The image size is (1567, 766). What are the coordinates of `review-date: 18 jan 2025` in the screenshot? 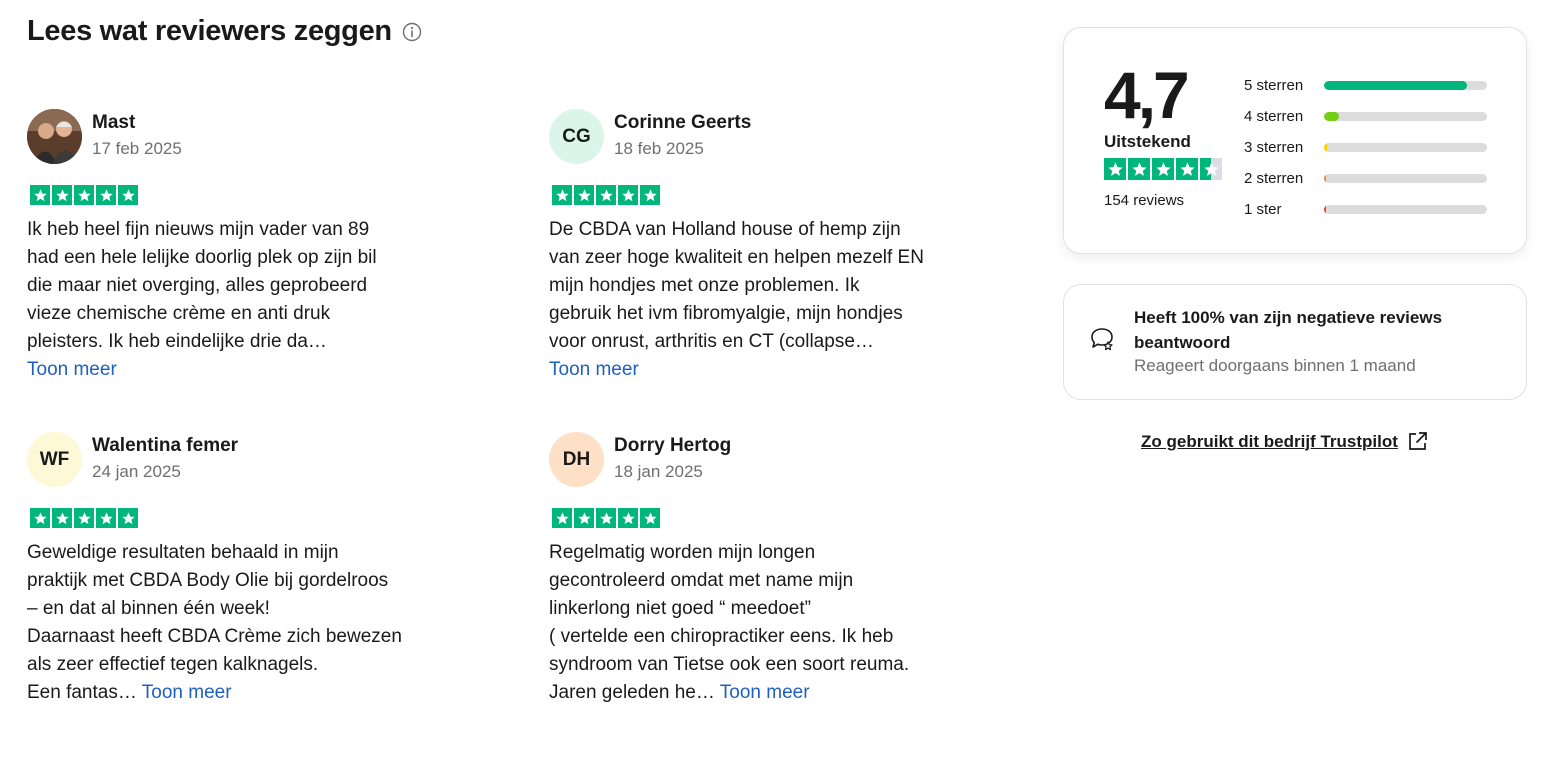 It's located at (658, 471).